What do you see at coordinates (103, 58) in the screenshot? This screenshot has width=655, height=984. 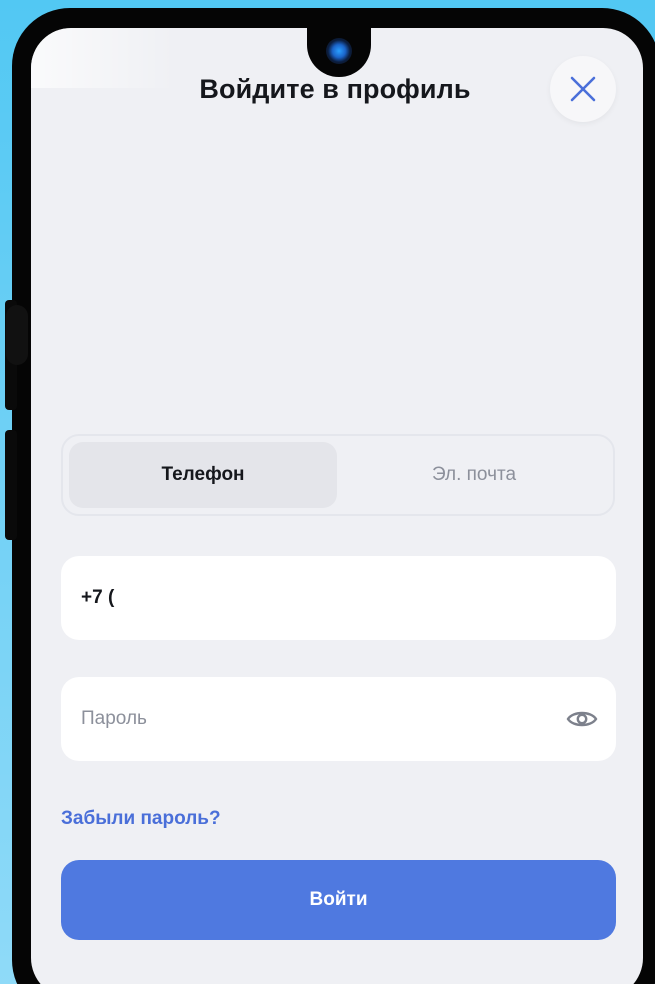 I see `screen-glare` at bounding box center [103, 58].